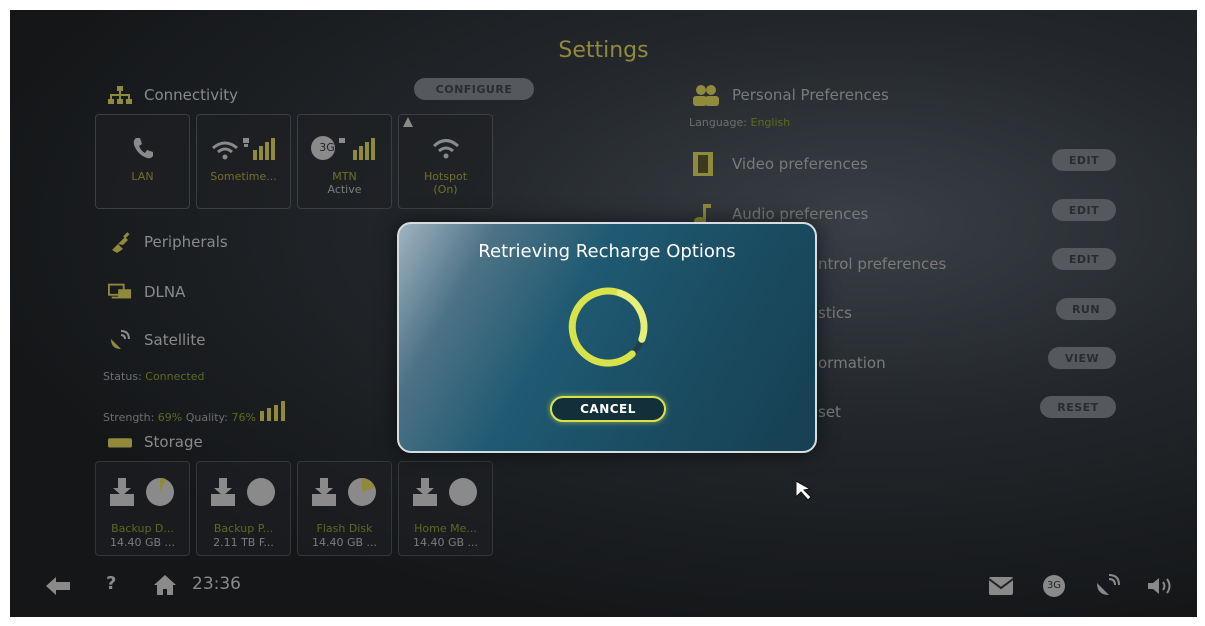  Describe the element at coordinates (120, 442) in the screenshot. I see `hard-drive-icon` at that location.